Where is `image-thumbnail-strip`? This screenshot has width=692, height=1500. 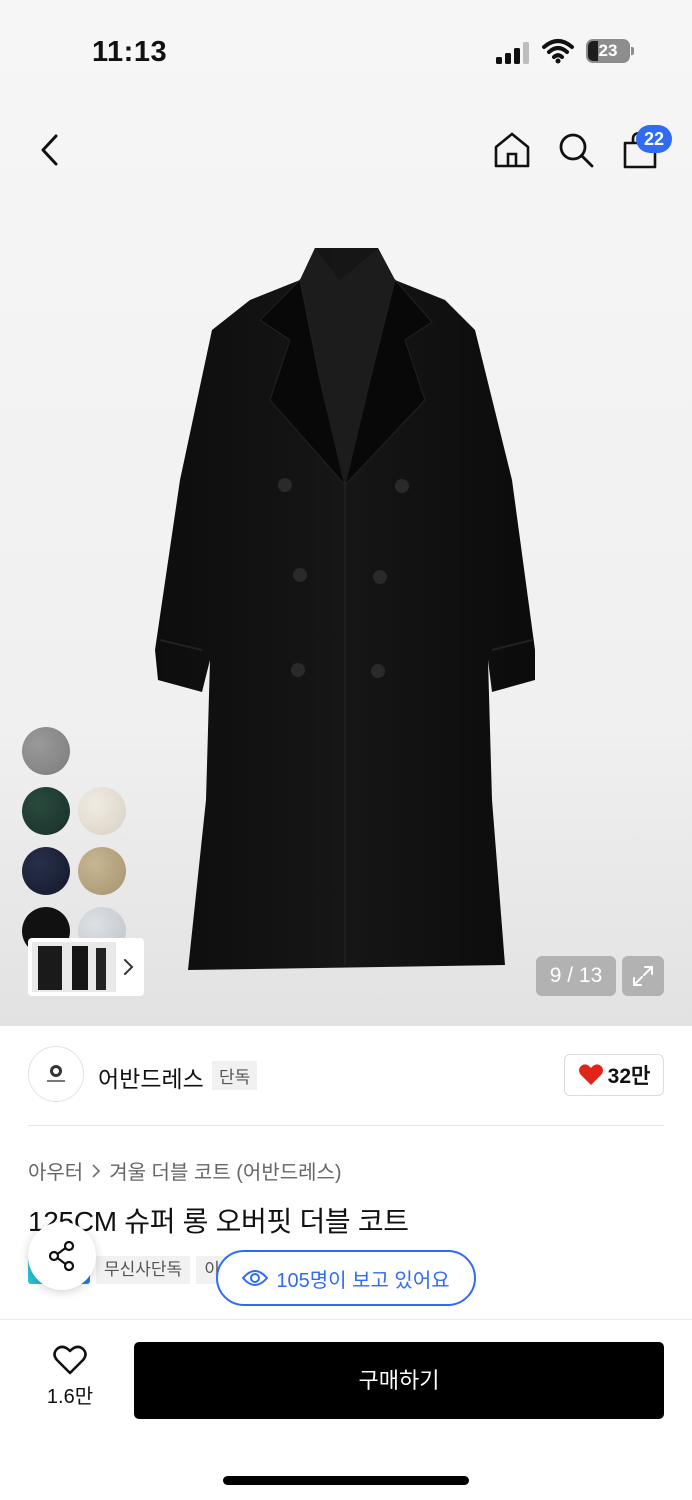 image-thumbnail-strip is located at coordinates (86, 967).